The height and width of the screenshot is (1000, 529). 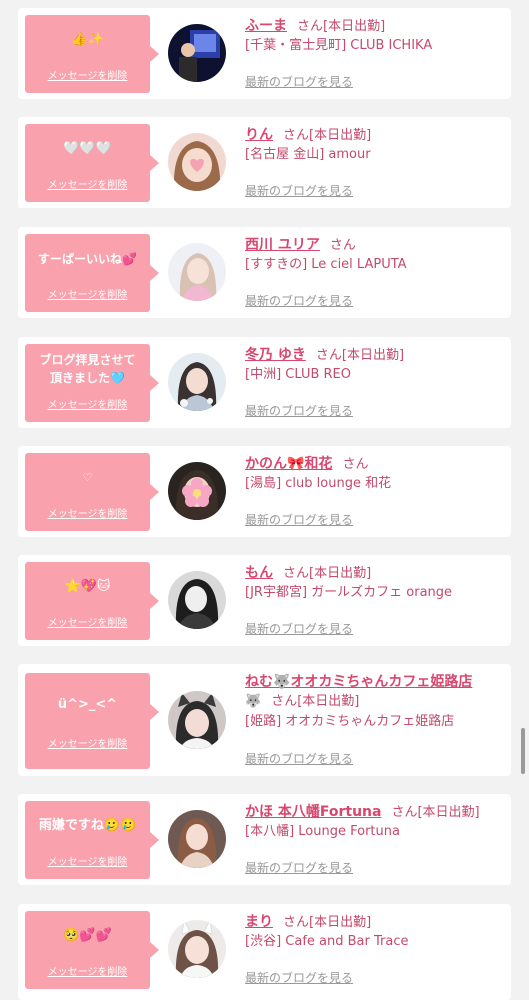 I want to click on message-text: ブログ拝見させて 頂きました🩵, so click(x=87, y=369).